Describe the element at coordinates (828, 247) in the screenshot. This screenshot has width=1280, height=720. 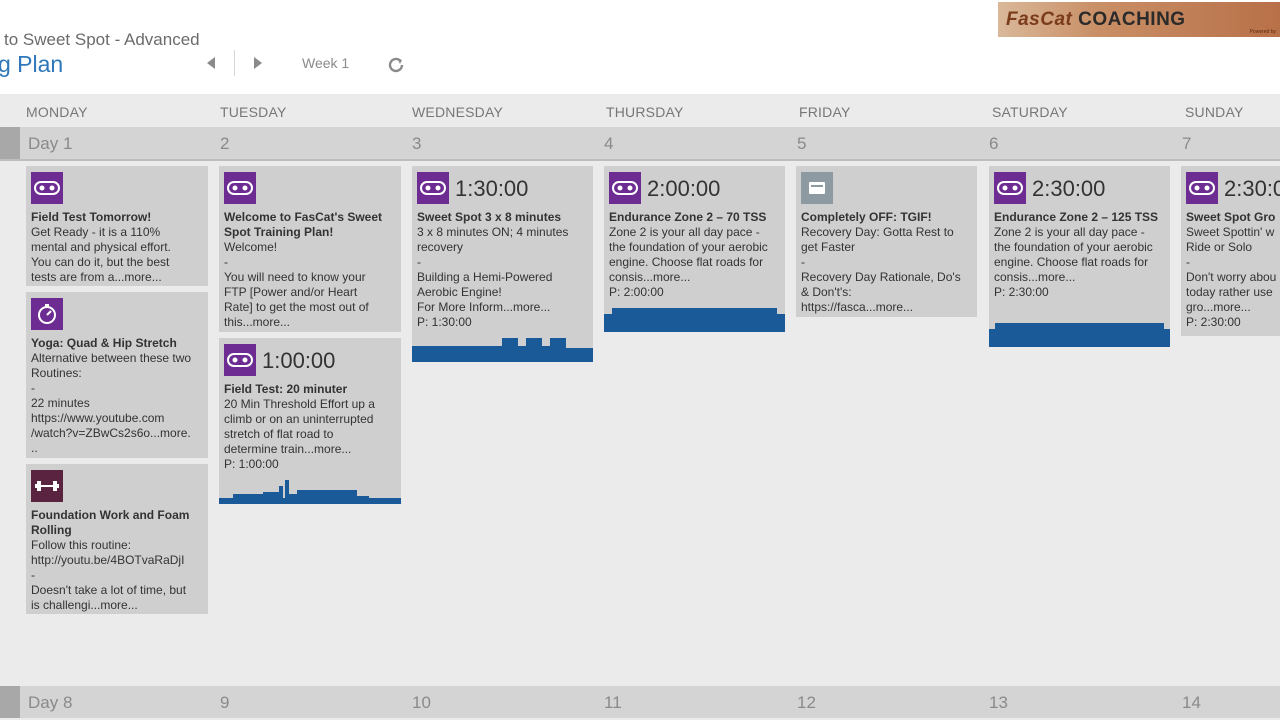
I see `workout-line: get Faster` at that location.